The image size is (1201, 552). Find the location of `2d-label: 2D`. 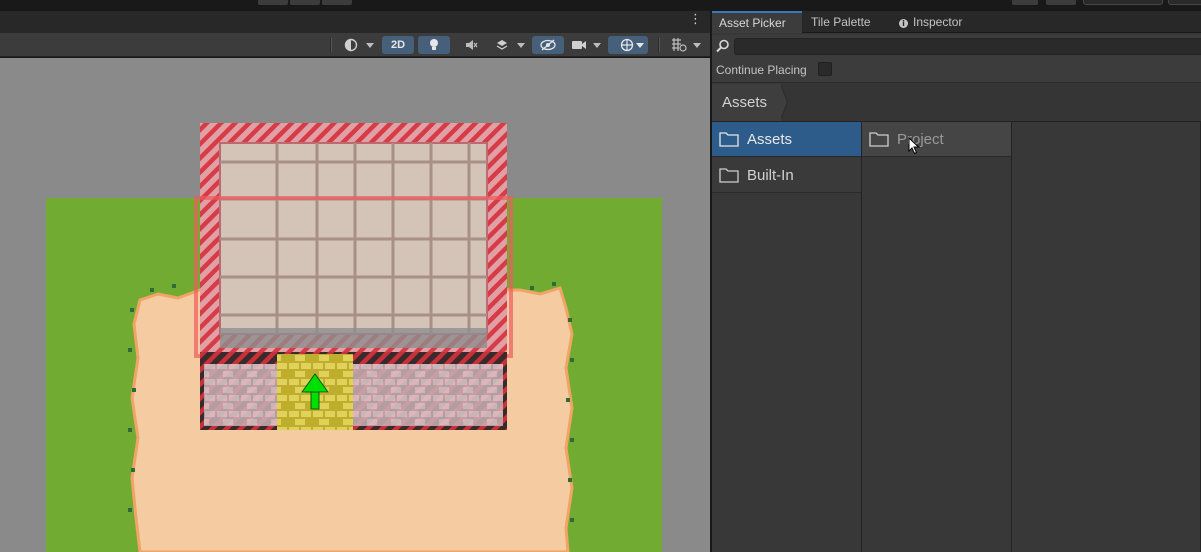

2d-label: 2D is located at coordinates (398, 45).